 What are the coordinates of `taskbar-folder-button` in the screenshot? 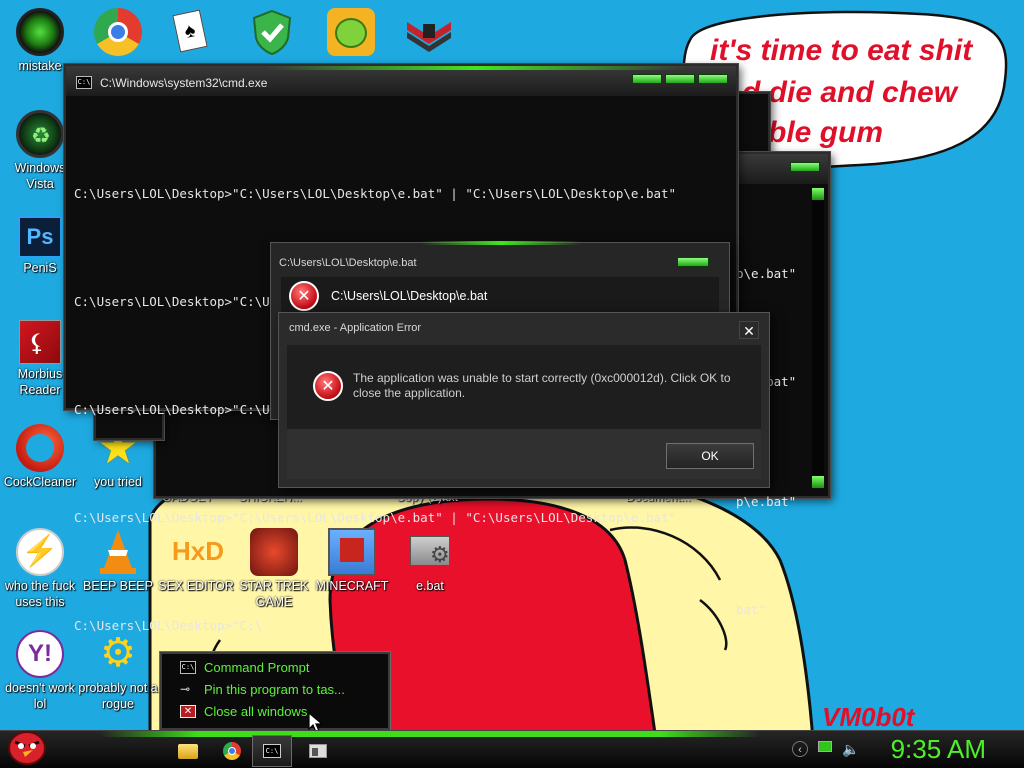 It's located at (188, 751).